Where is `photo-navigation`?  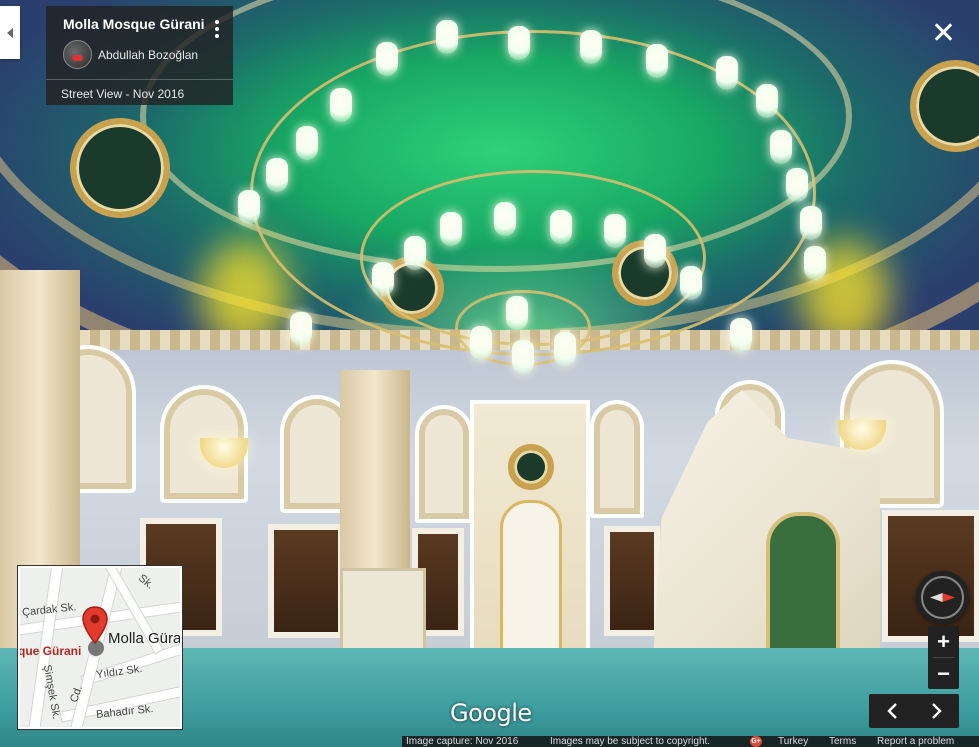
photo-navigation is located at coordinates (914, 711).